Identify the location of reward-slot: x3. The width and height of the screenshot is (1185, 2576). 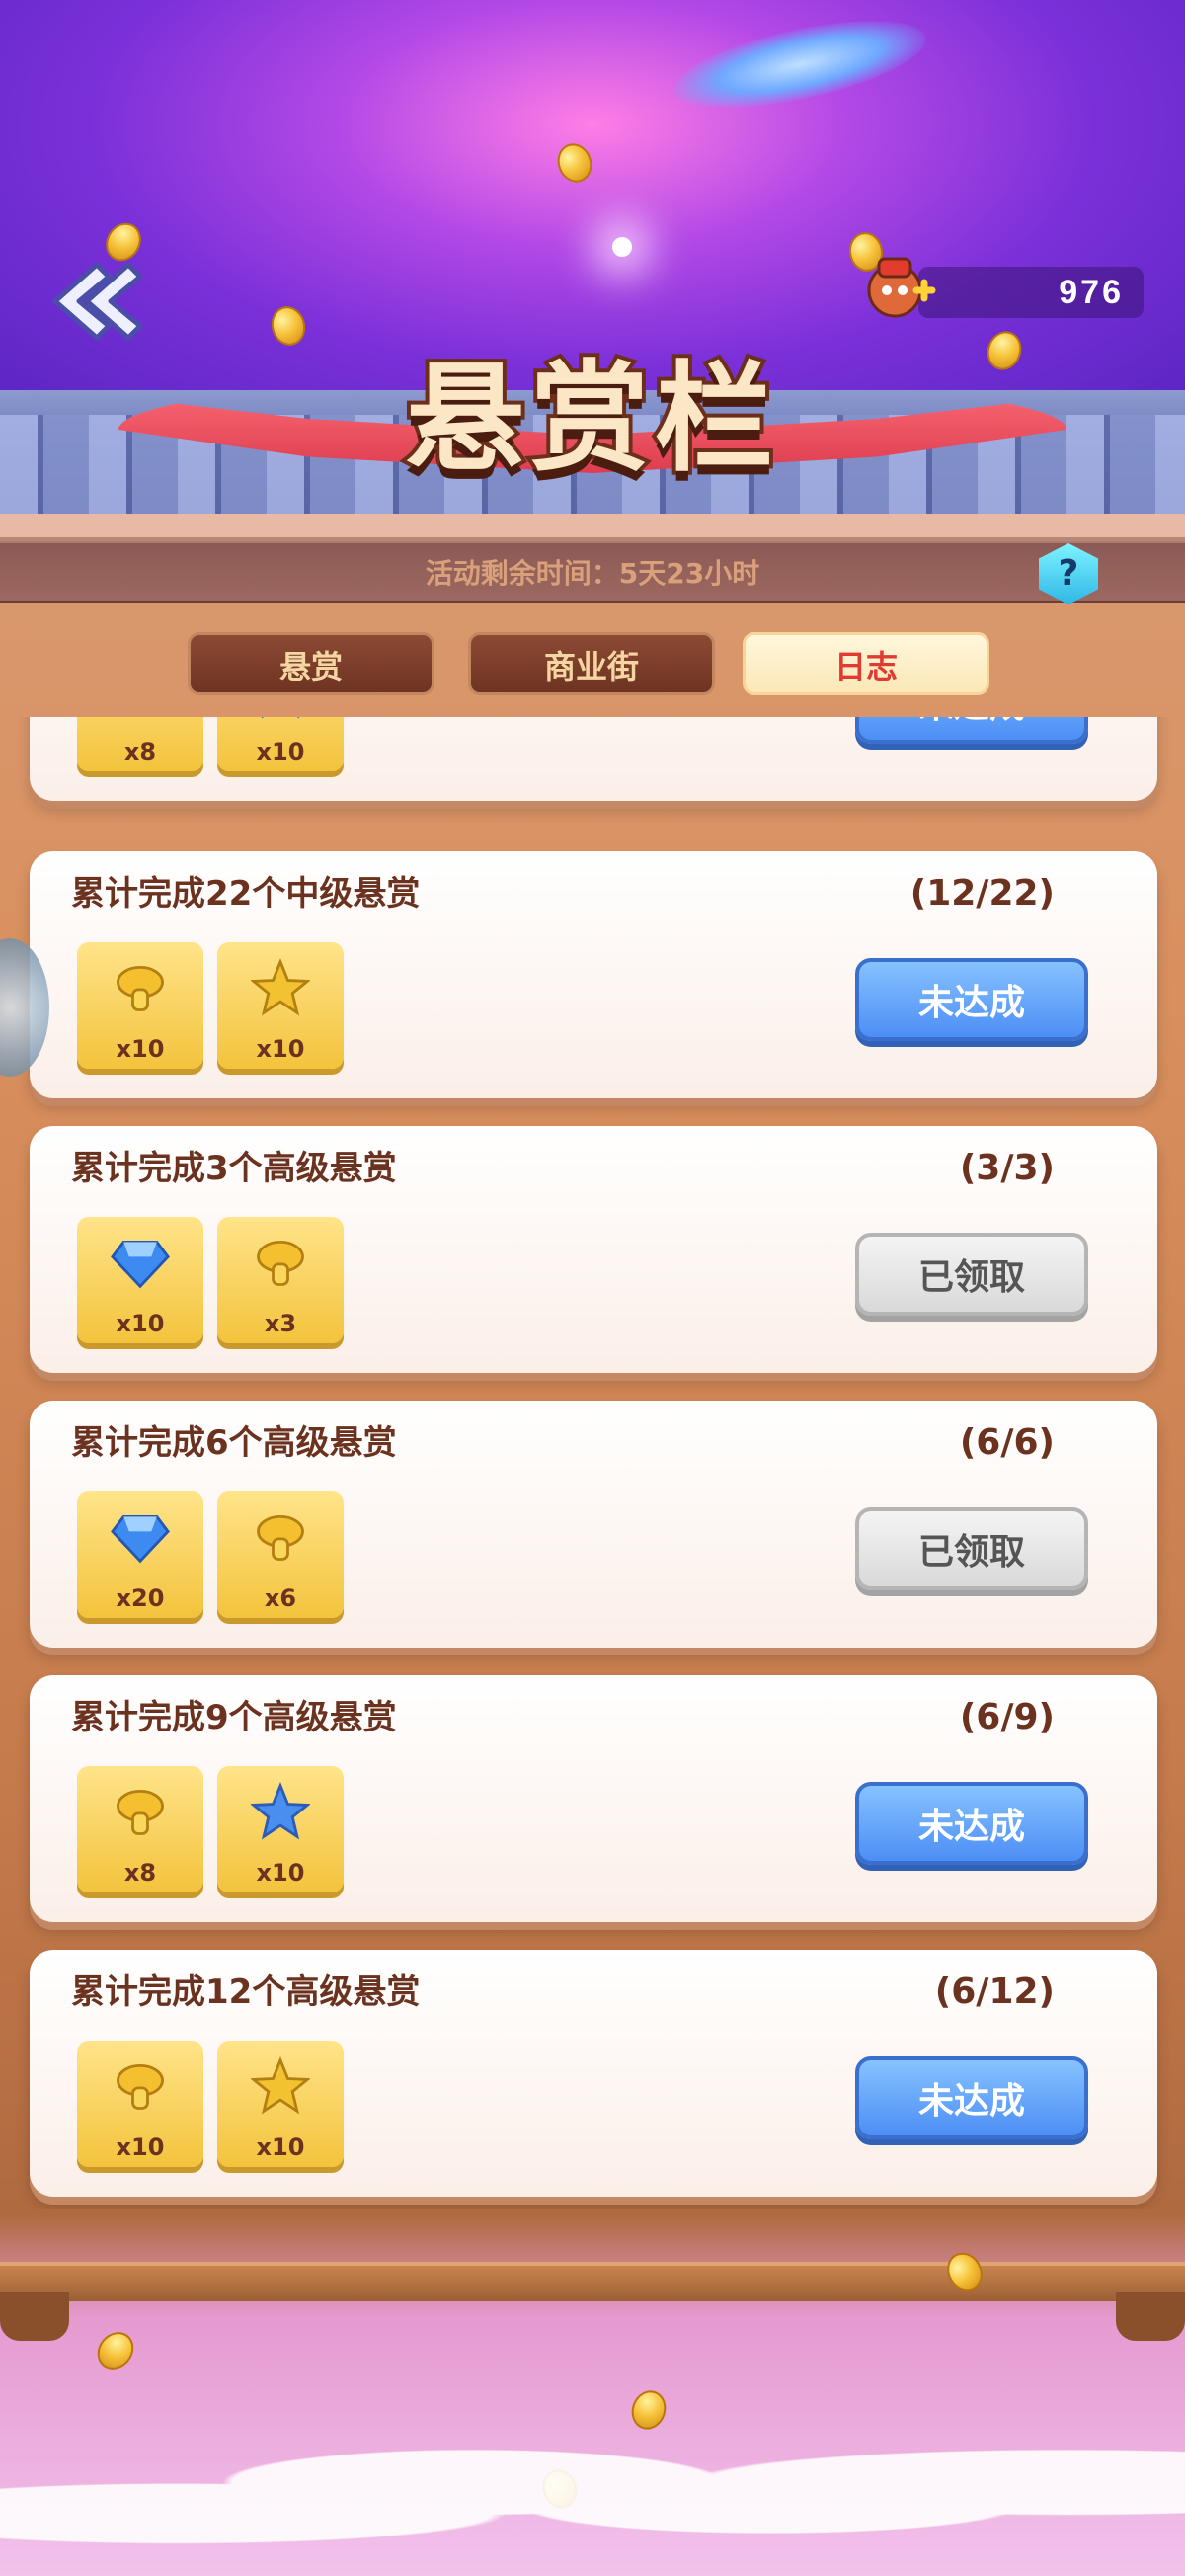
(281, 1280).